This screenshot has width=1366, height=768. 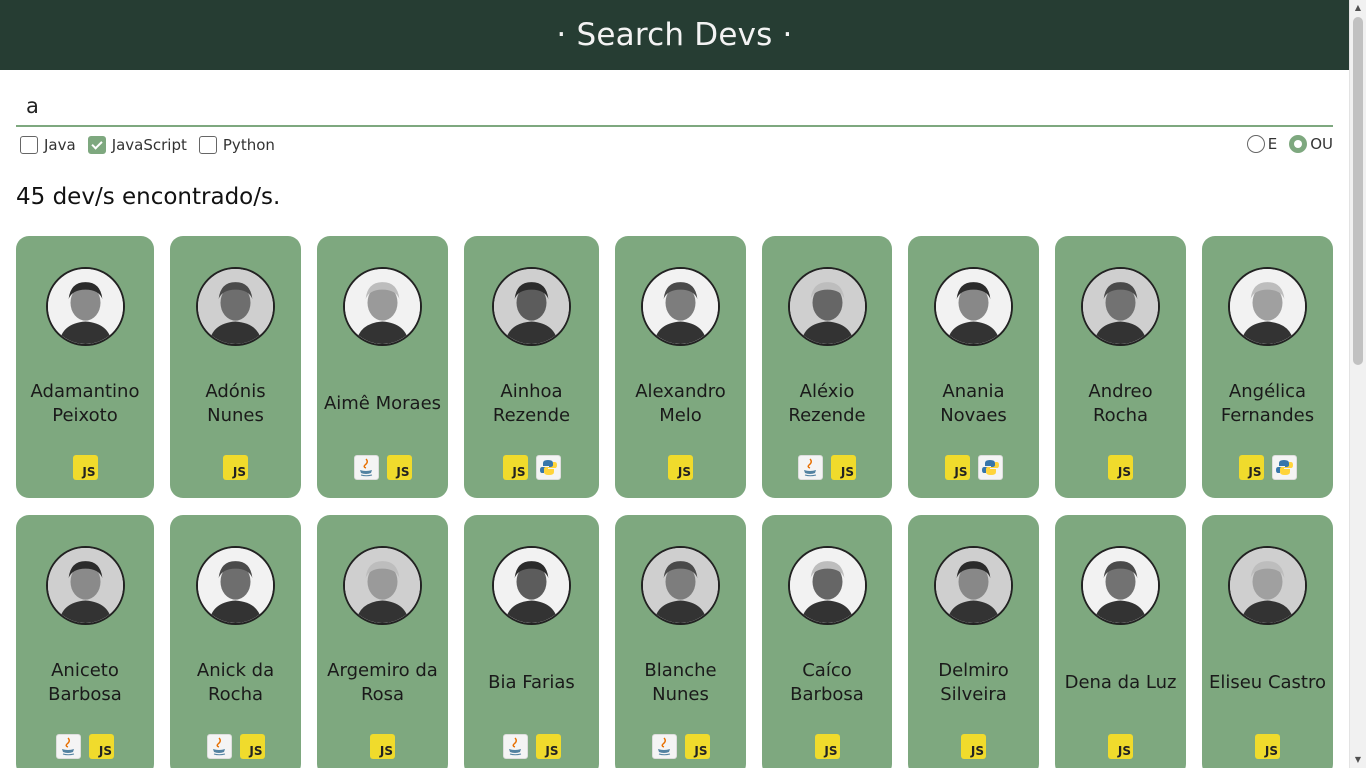 What do you see at coordinates (531, 641) in the screenshot?
I see `dev-card: Bia Farias JS` at bounding box center [531, 641].